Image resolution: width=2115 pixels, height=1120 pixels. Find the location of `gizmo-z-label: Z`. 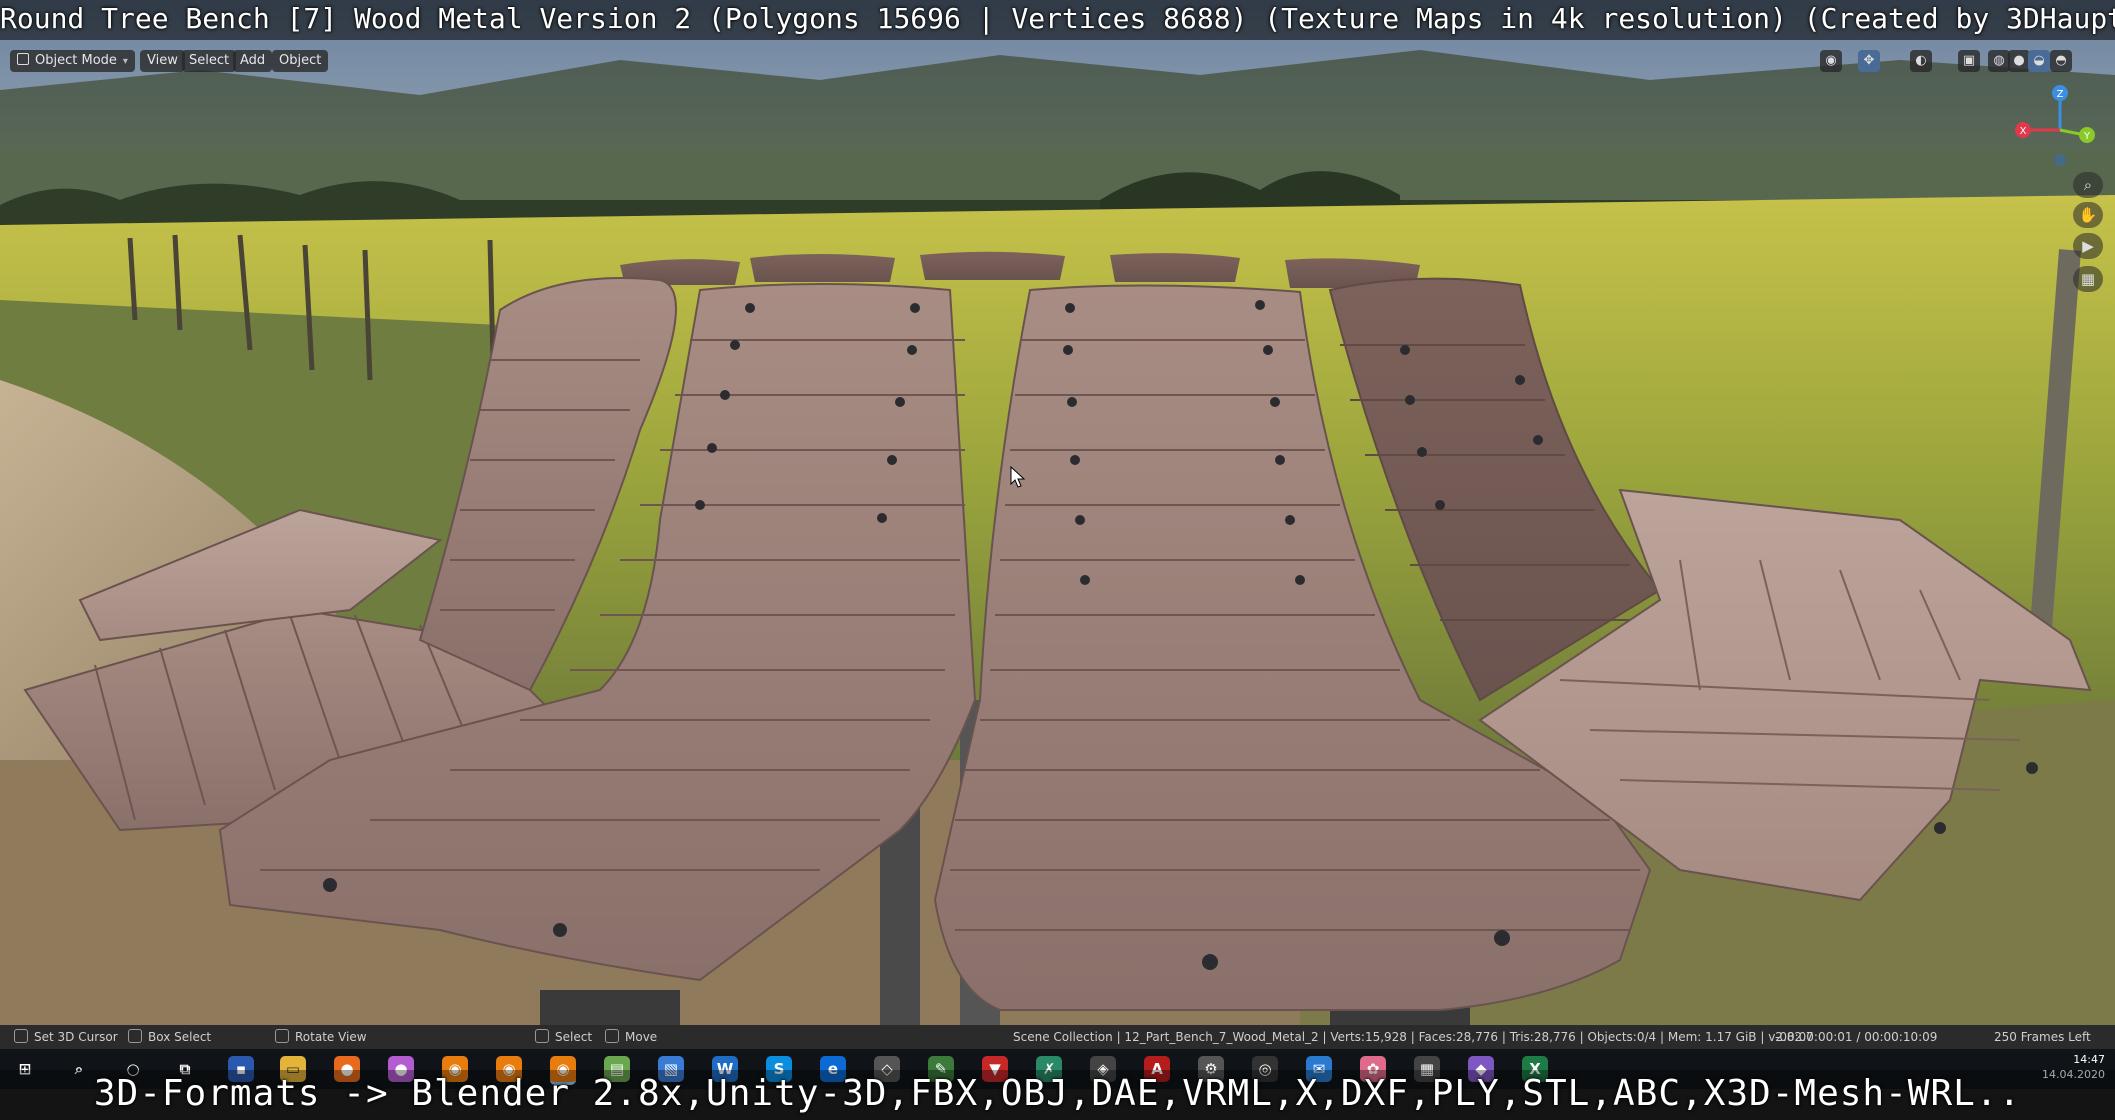

gizmo-z-label: Z is located at coordinates (2060, 94).